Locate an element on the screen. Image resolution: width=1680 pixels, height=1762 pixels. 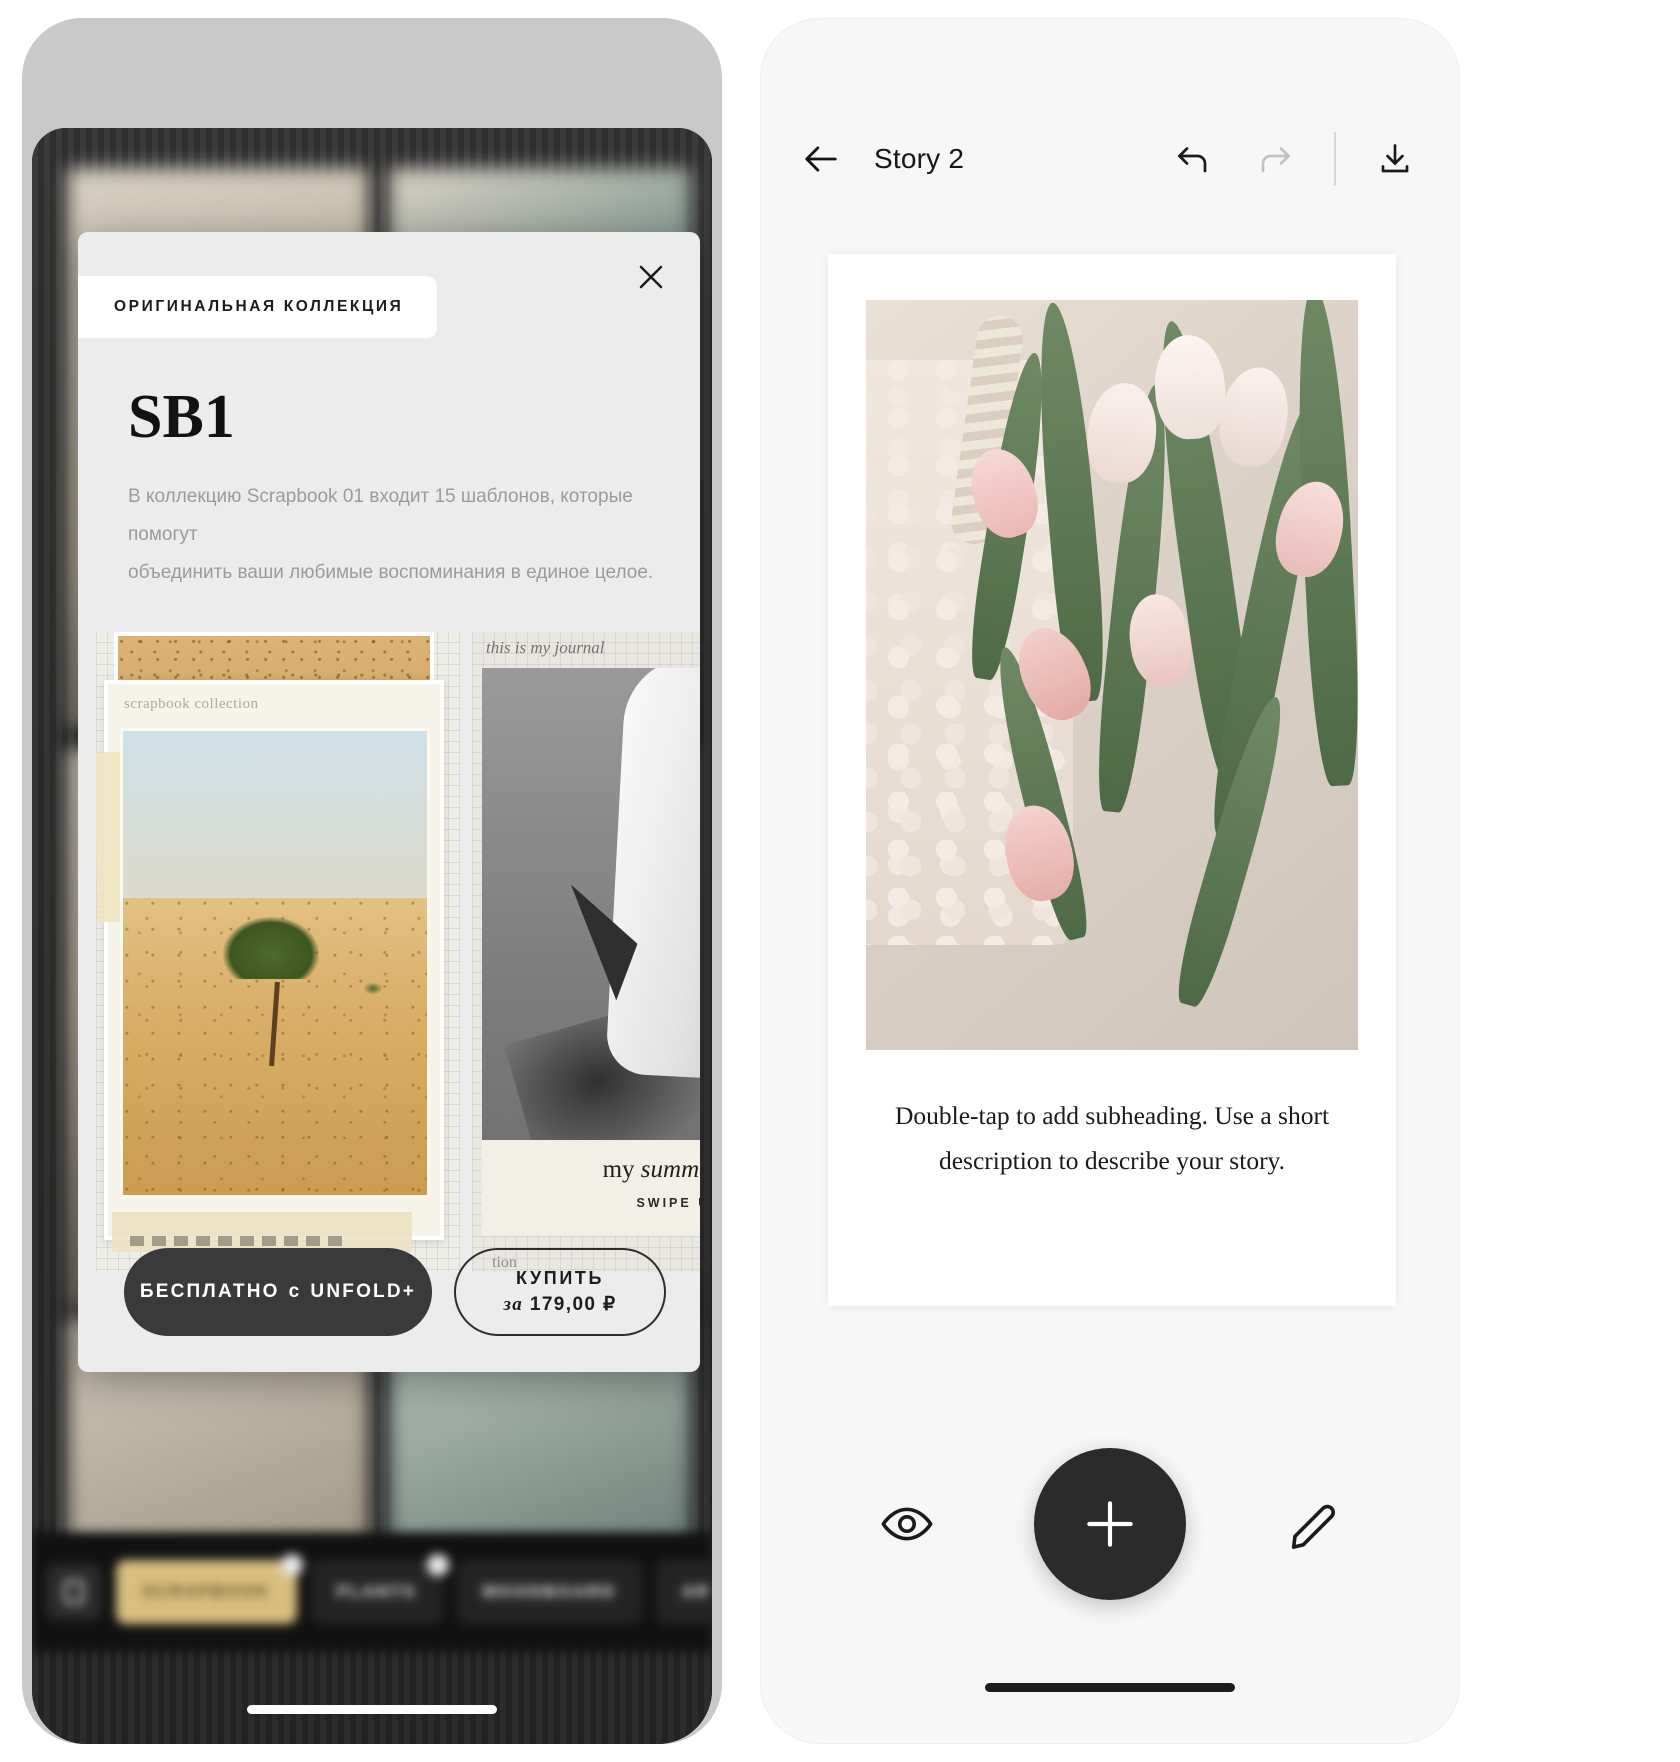
bottom-tape-strip is located at coordinates (262, 1232).